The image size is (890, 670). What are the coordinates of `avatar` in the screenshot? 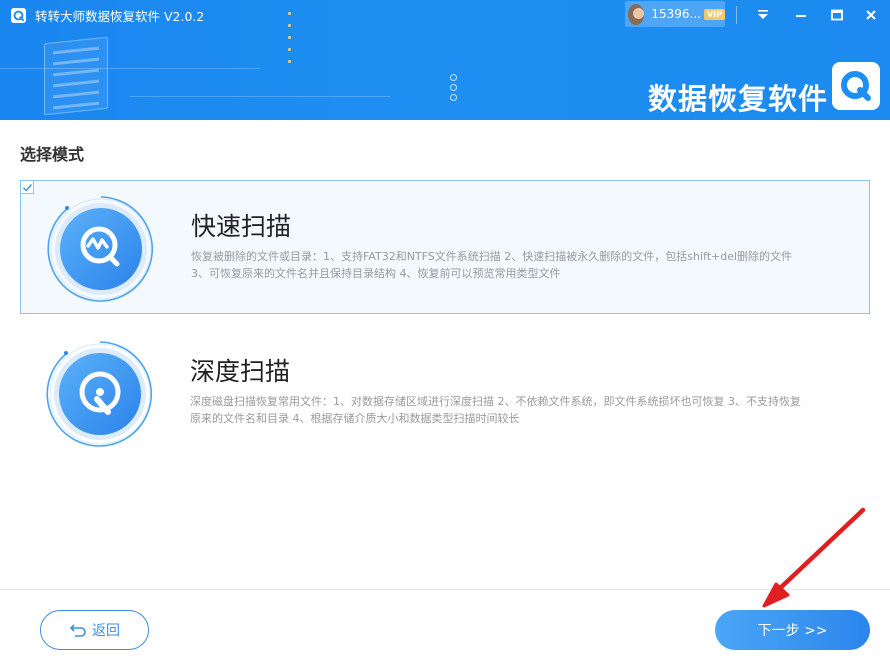 It's located at (636, 14).